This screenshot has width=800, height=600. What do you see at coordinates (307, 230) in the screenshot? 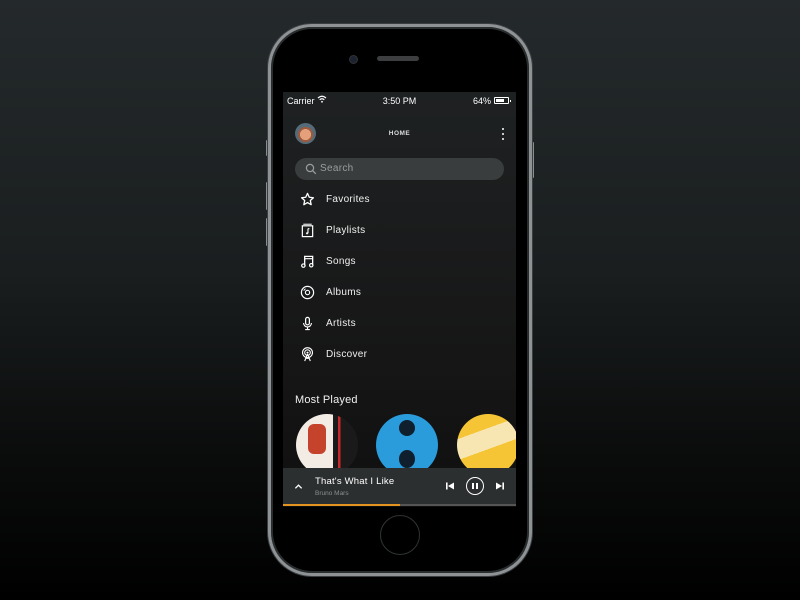
I see `playlist-icon` at bounding box center [307, 230].